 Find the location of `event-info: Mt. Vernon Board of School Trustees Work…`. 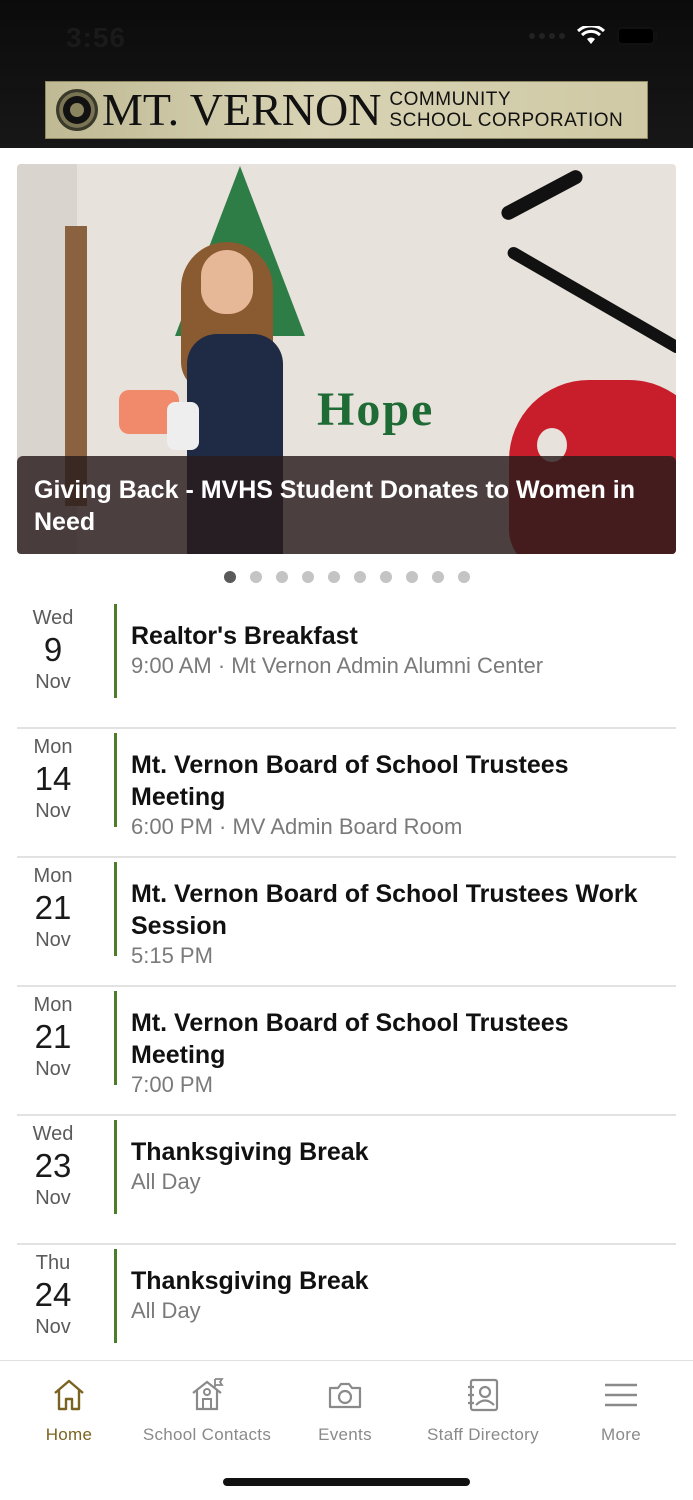

event-info: Mt. Vernon Board of School Trustees Work… is located at coordinates (396, 924).